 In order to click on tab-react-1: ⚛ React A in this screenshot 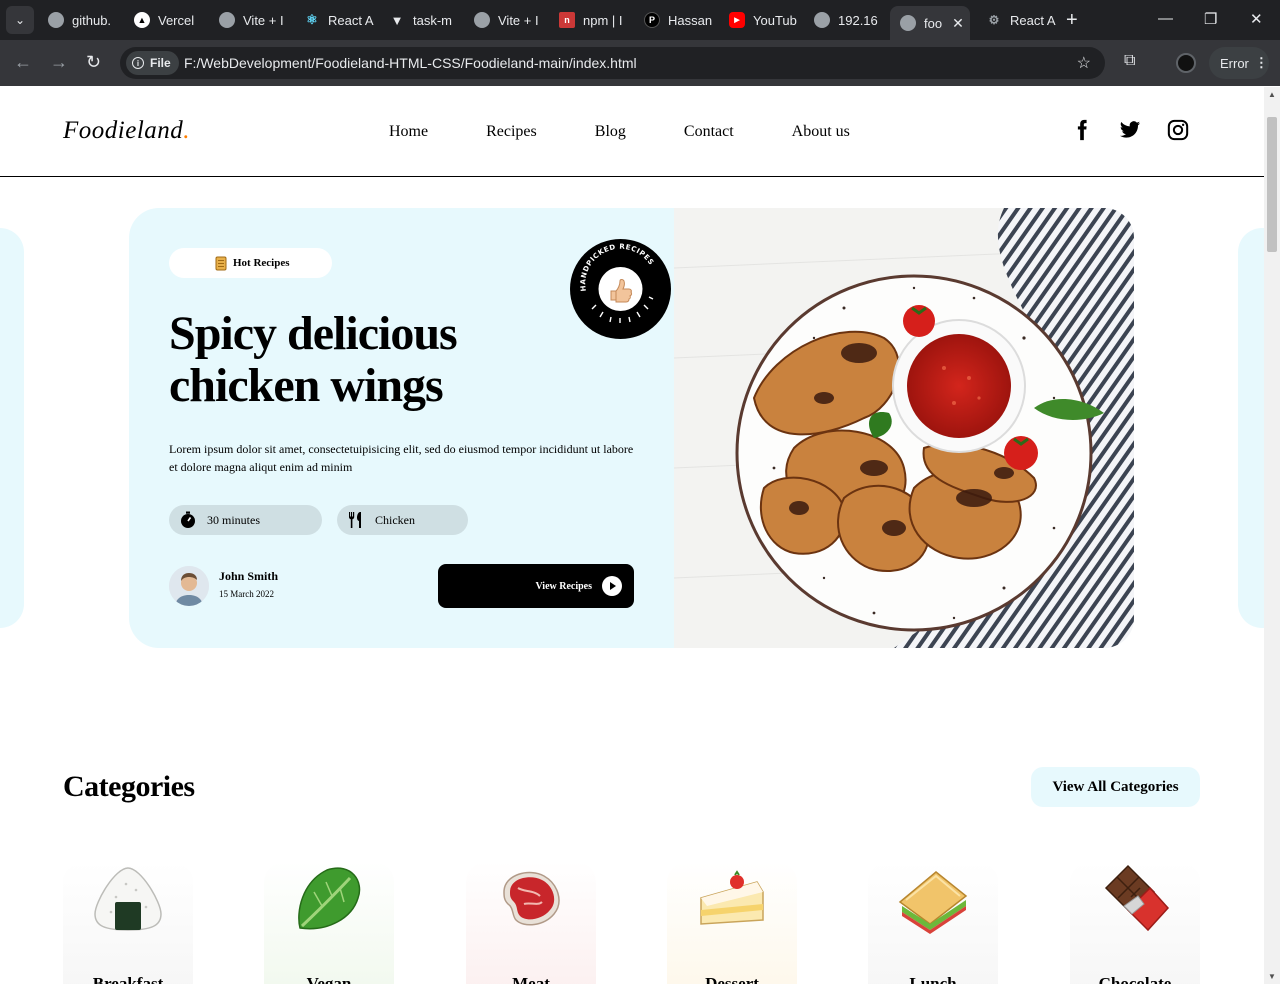, I will do `click(339, 20)`.